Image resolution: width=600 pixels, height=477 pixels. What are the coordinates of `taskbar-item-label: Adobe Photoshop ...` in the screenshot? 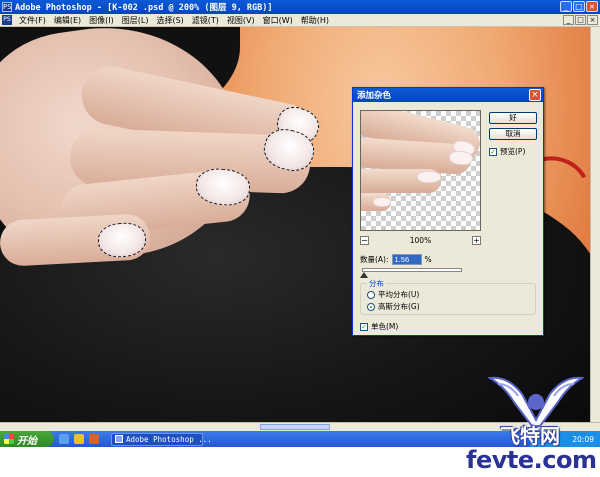 It's located at (169, 439).